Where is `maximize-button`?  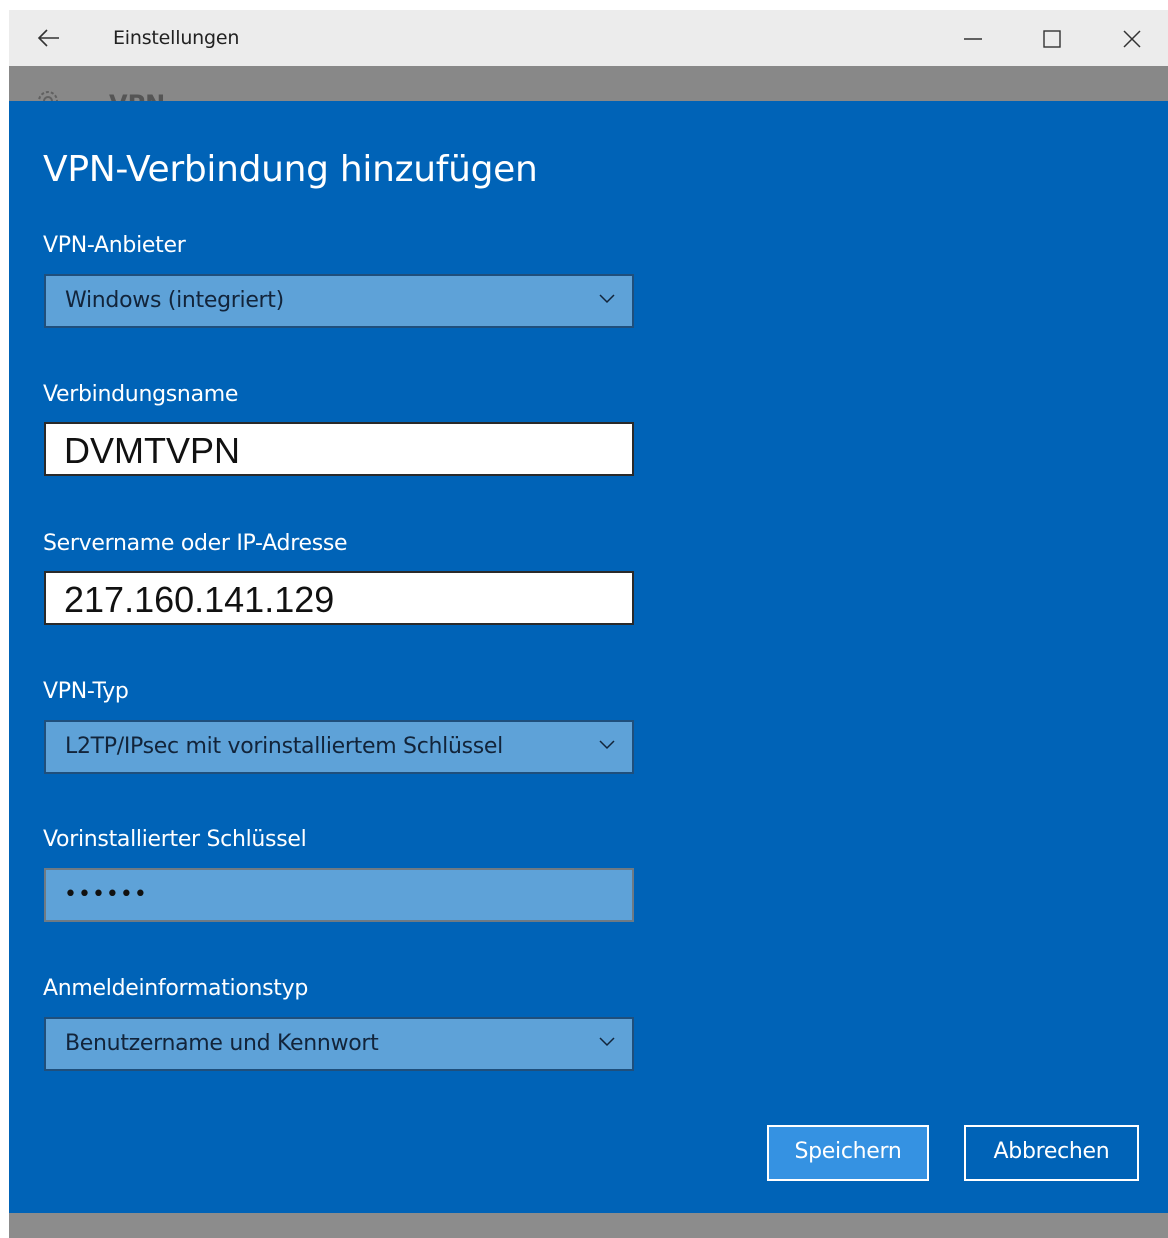
maximize-button is located at coordinates (1052, 39).